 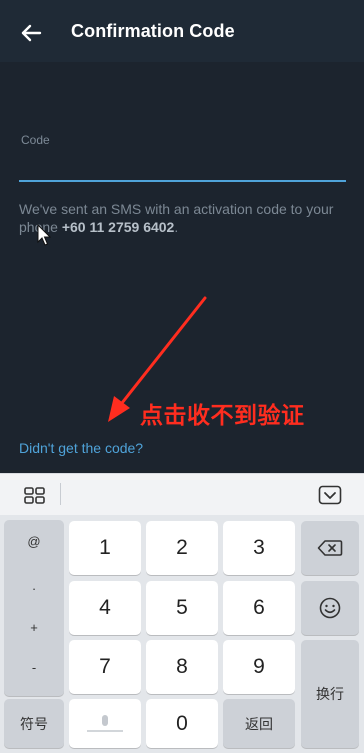 I want to click on key-8: 8, so click(x=182, y=667).